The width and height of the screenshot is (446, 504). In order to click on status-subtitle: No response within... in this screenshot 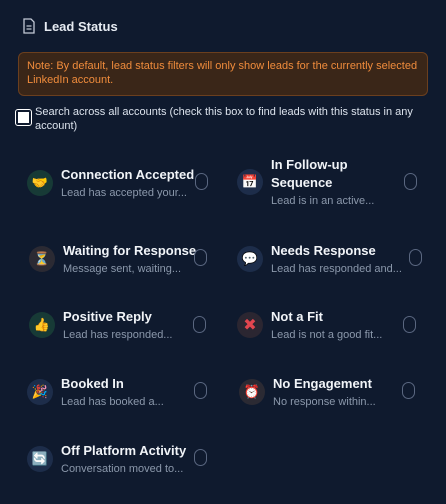, I will do `click(324, 402)`.